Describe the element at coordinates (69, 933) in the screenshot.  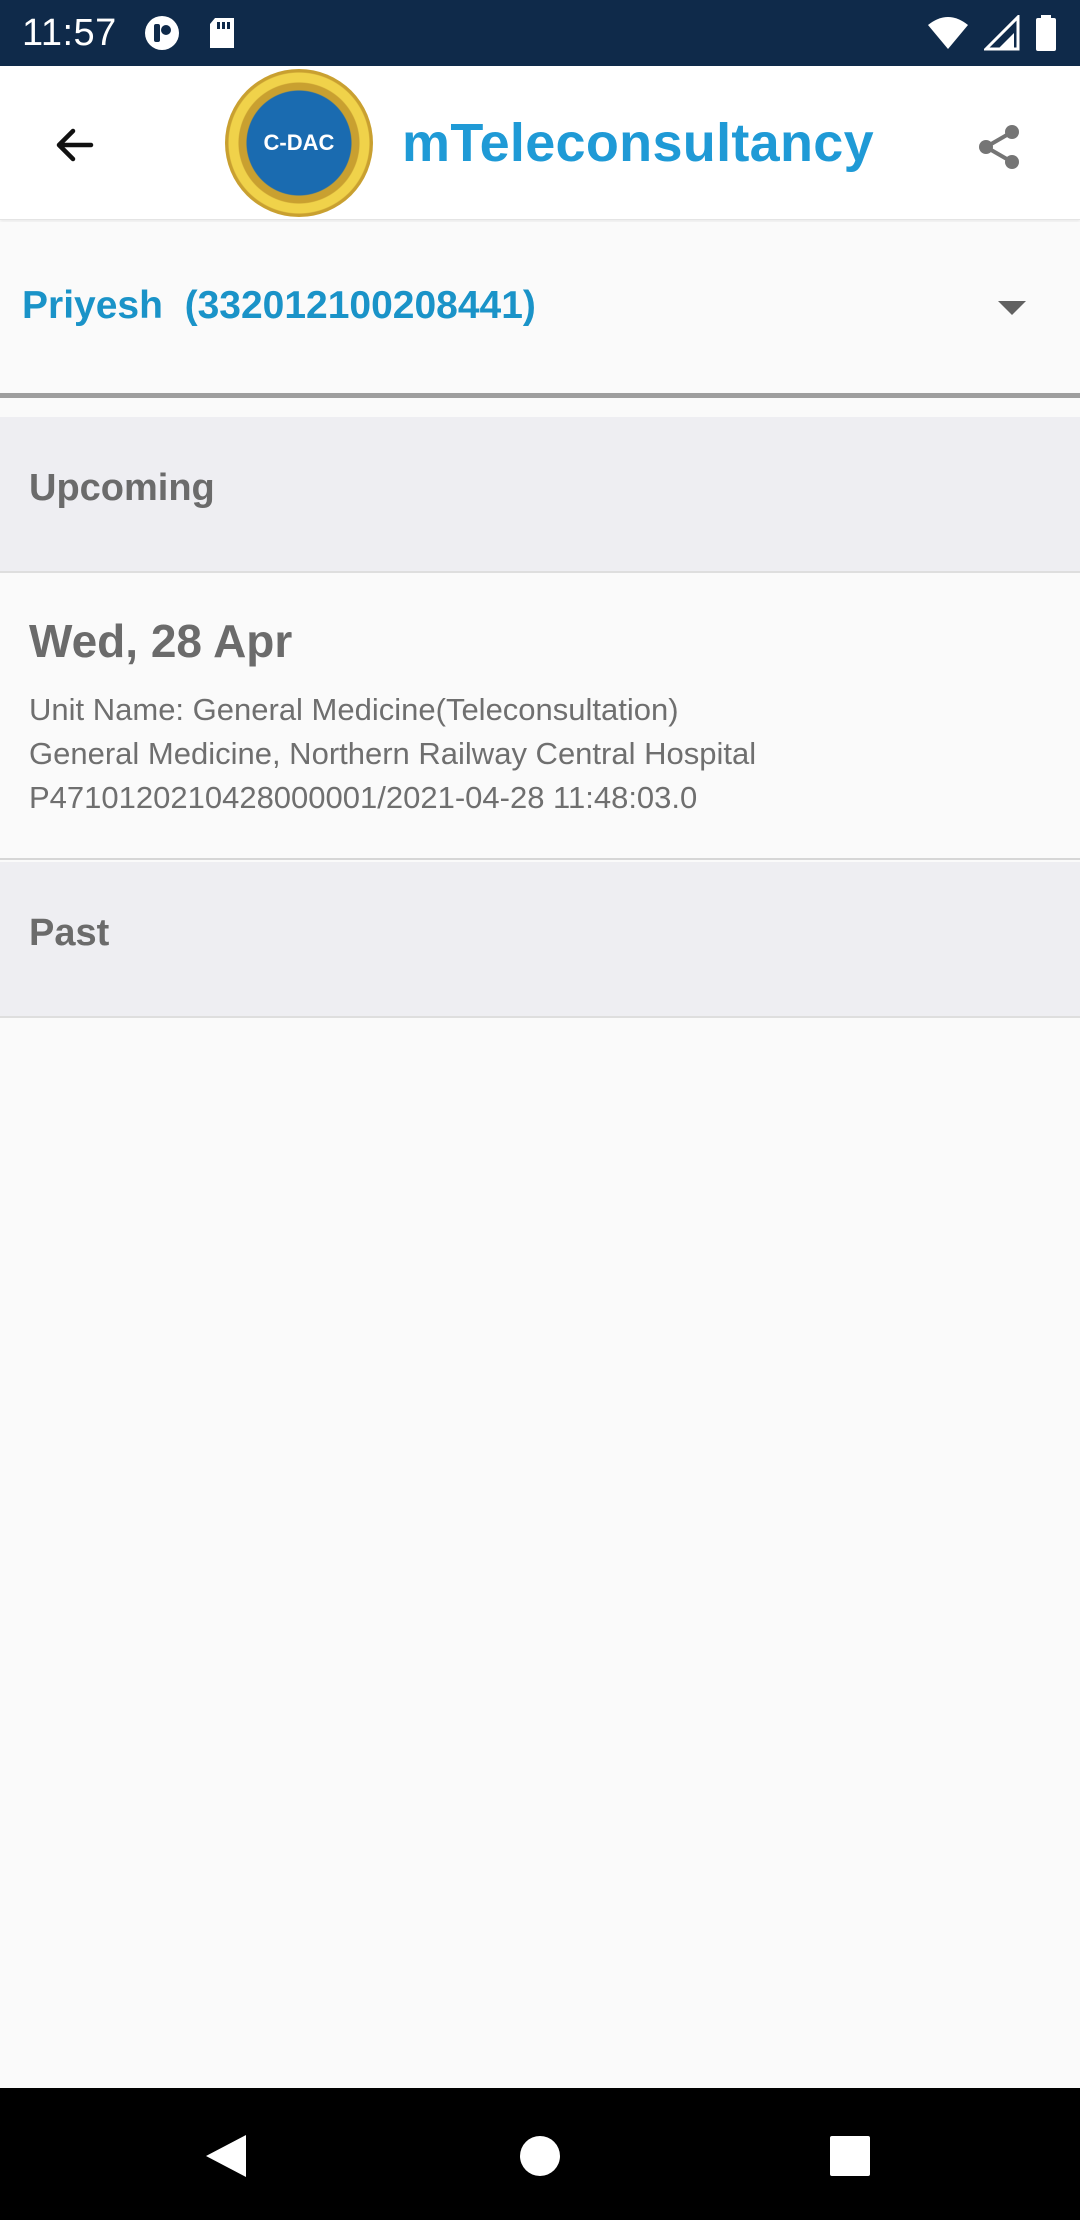
I see `section-title-past: Past` at that location.